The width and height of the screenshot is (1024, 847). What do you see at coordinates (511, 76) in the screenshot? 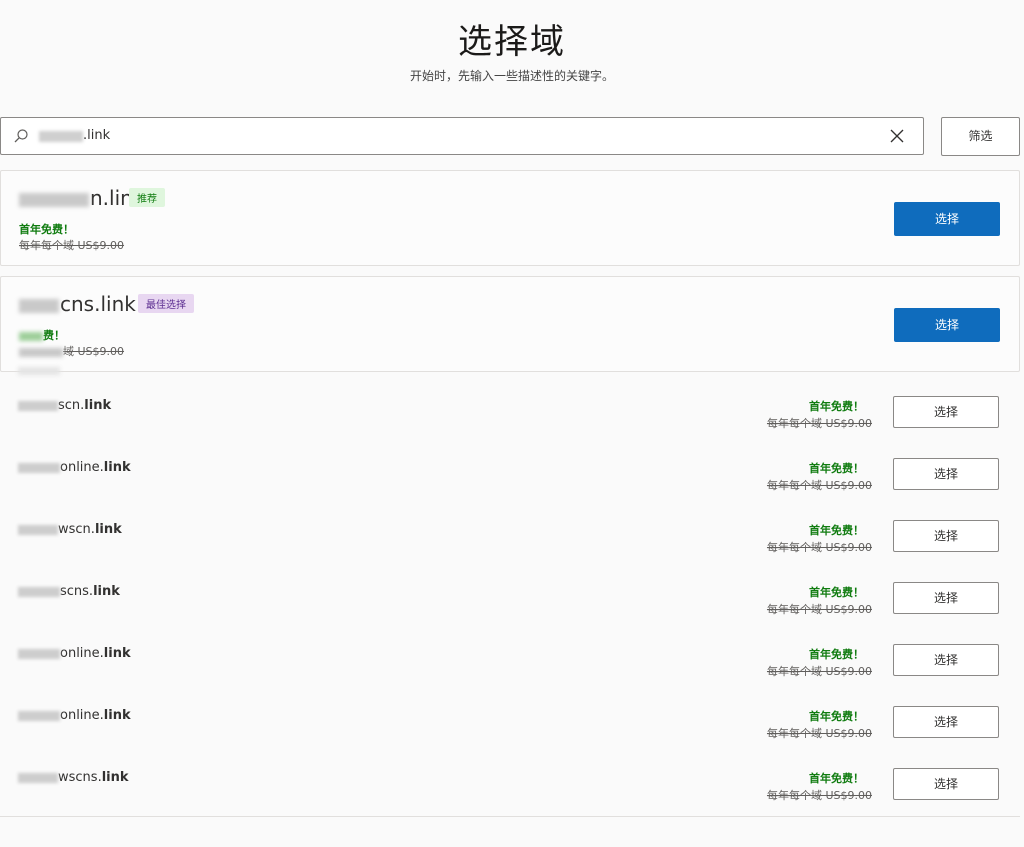
I see `page-subtitle: 开始时，先输入一些描述性的关键字。` at bounding box center [511, 76].